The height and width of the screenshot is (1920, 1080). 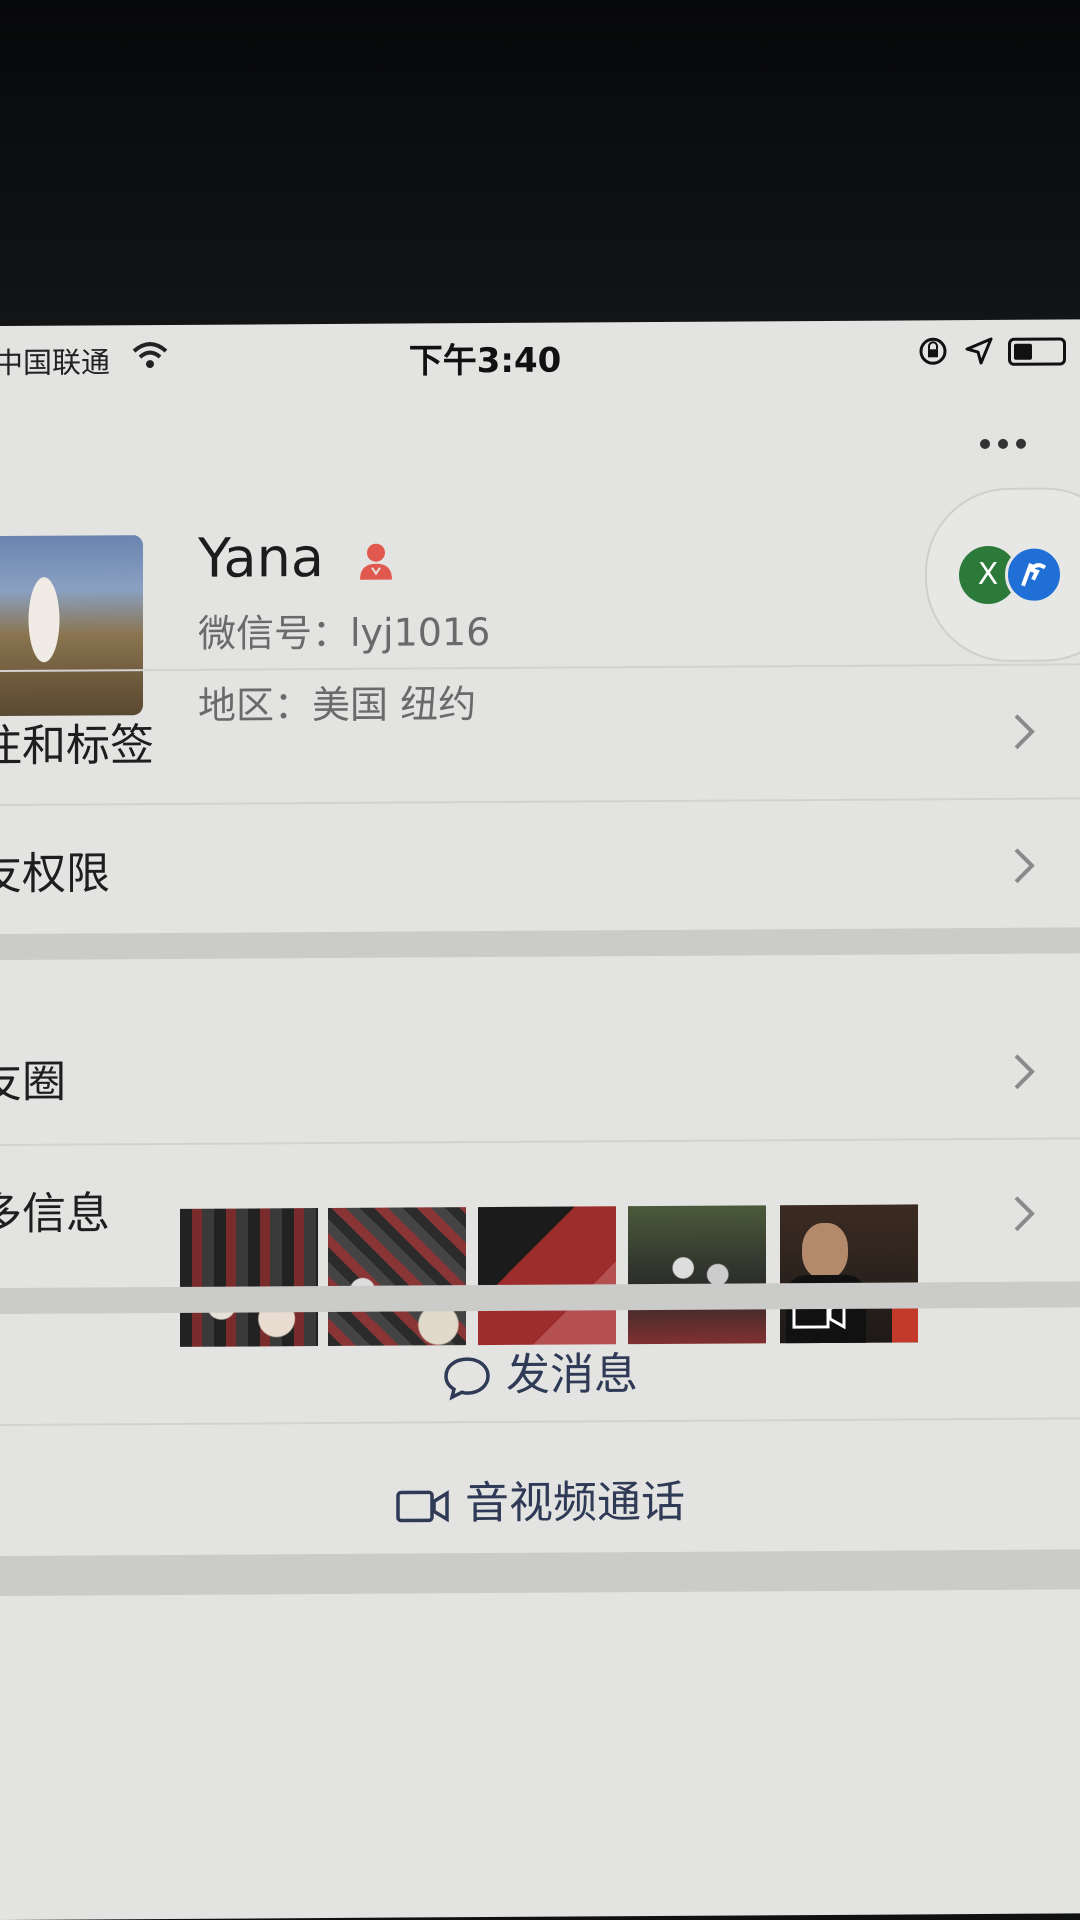 I want to click on contact-name: Yana, so click(x=261, y=558).